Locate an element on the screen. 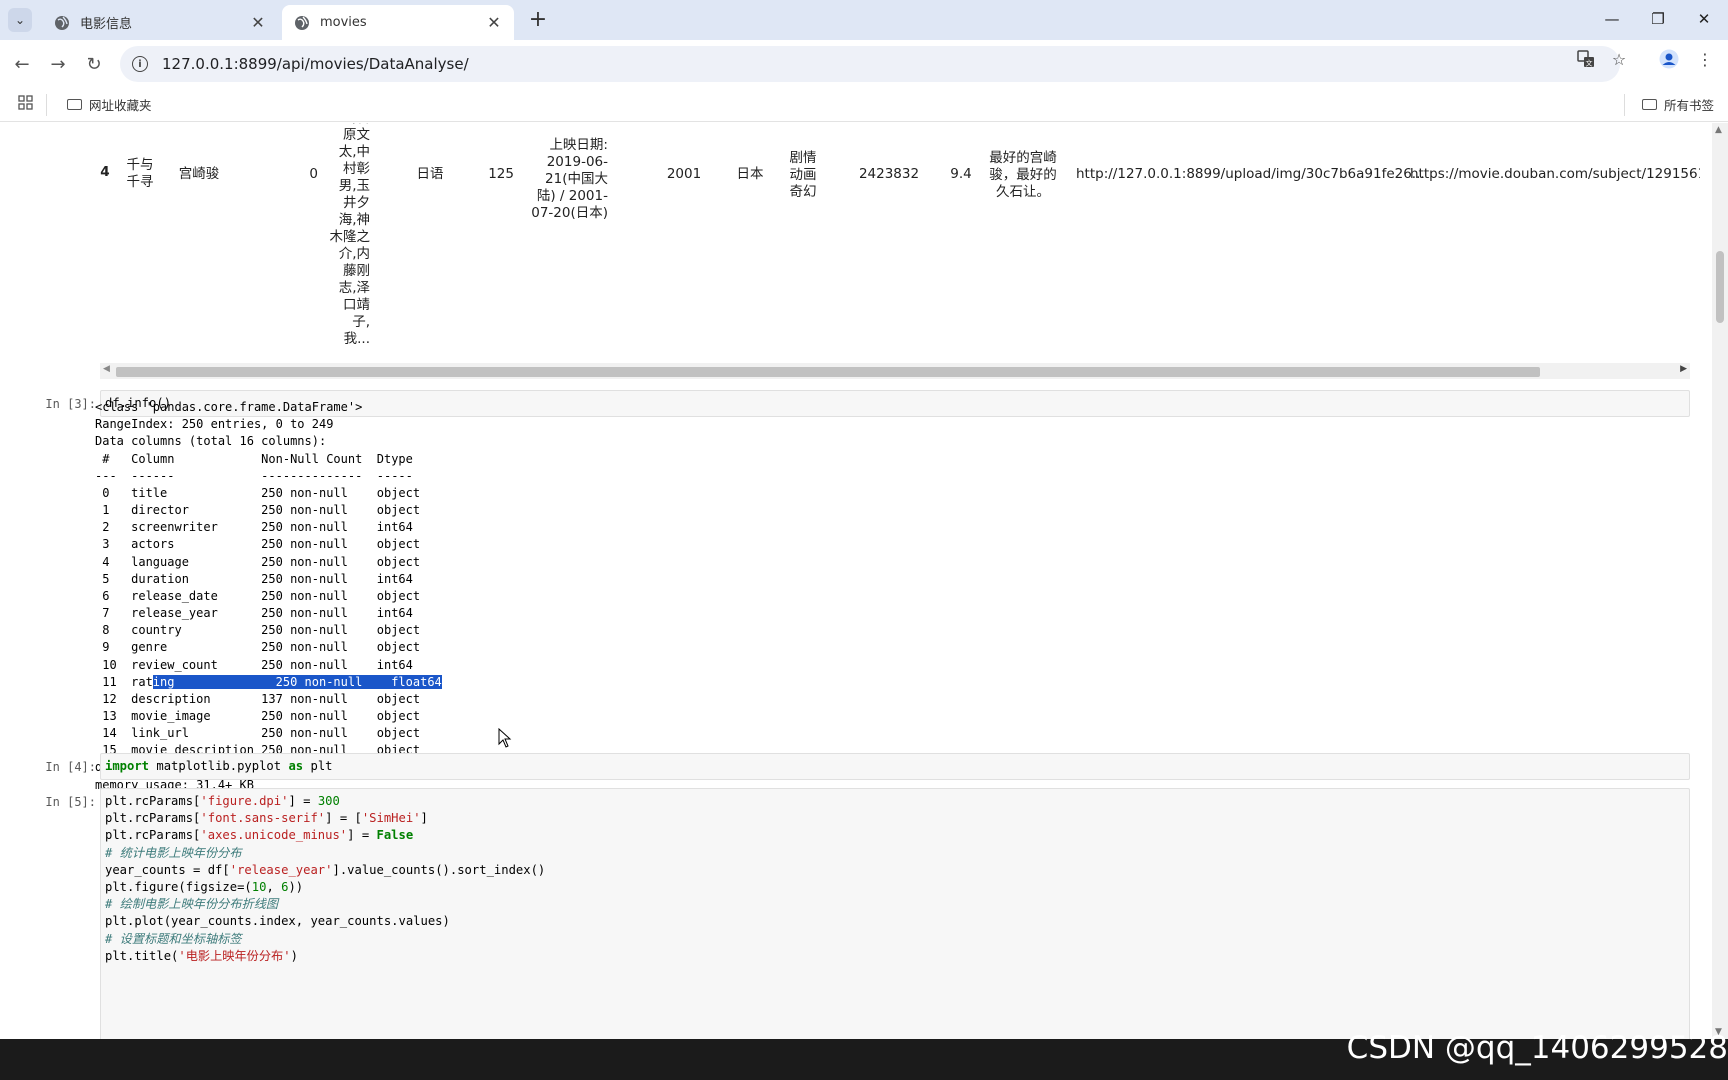 The width and height of the screenshot is (1728, 1080). translate-icon: 文 is located at coordinates (1586, 59).